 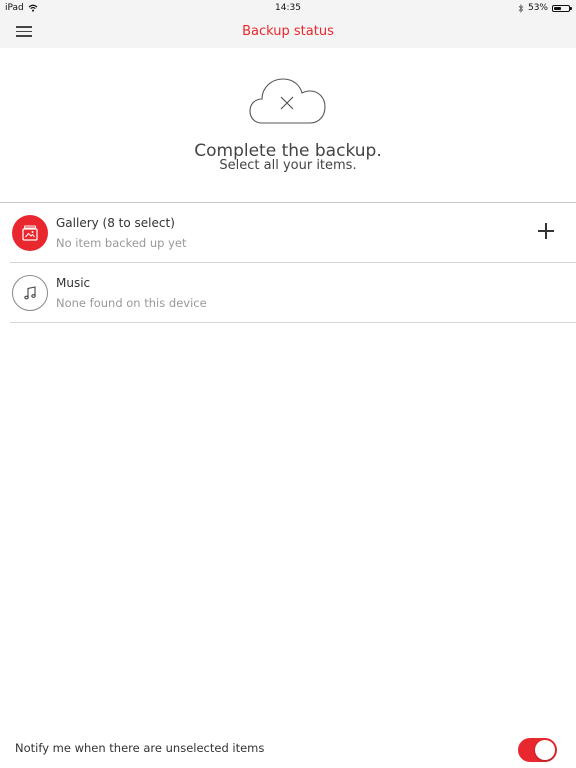 I want to click on music-note-icon, so click(x=30, y=293).